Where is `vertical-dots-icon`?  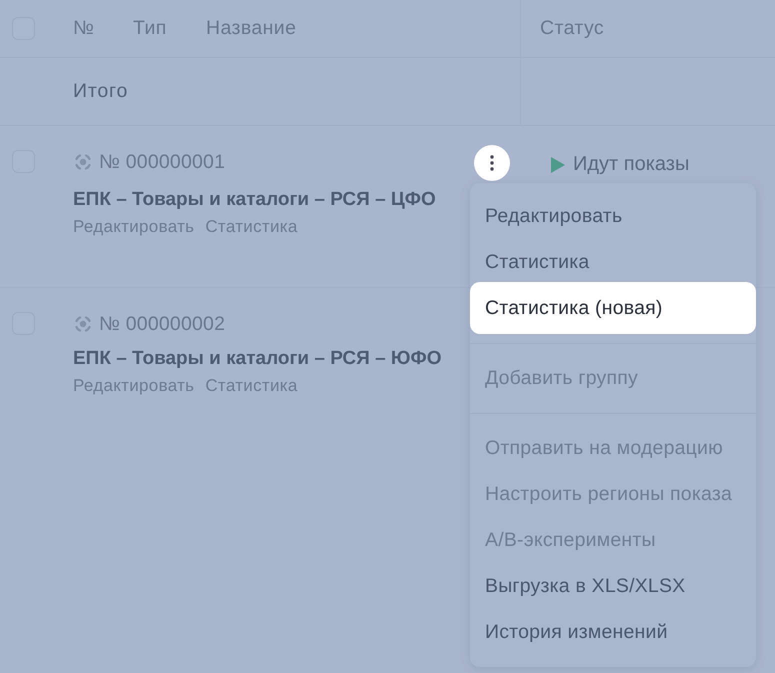 vertical-dots-icon is located at coordinates (492, 163).